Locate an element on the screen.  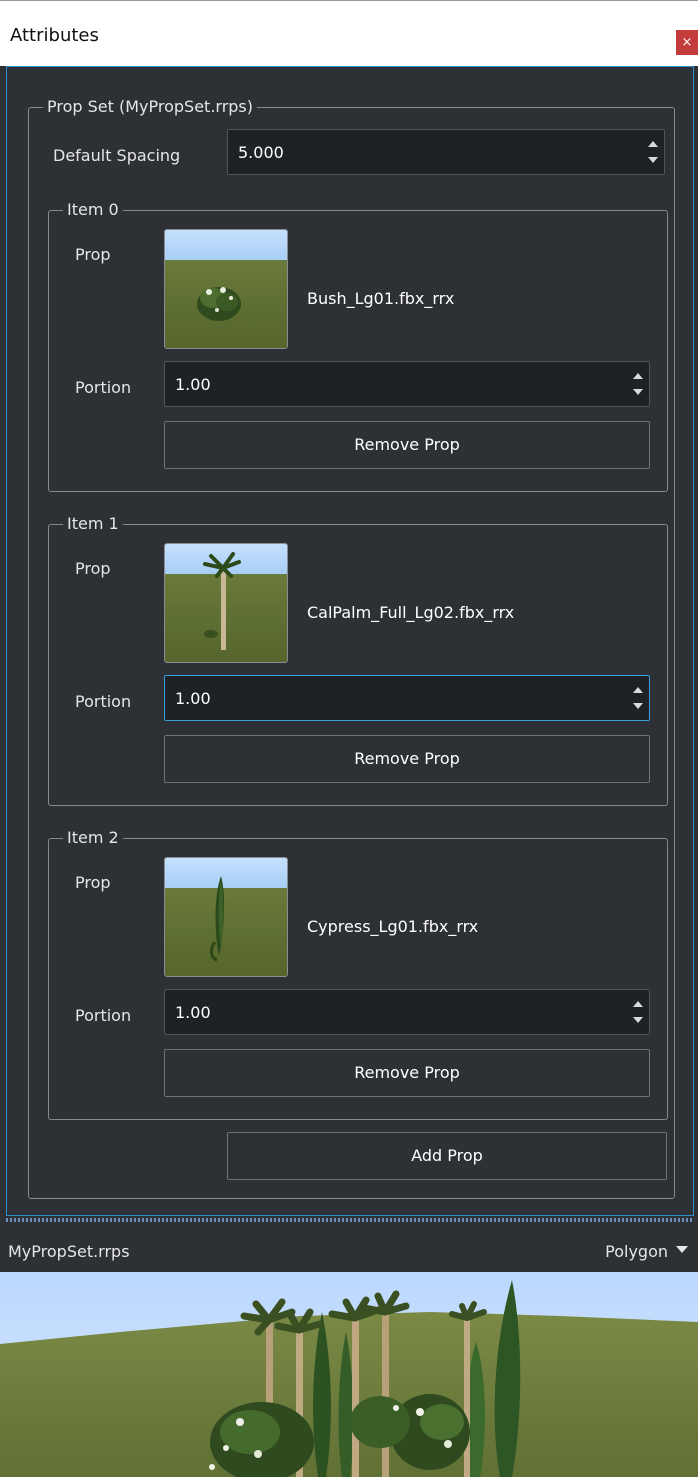
window-title: Attributes is located at coordinates (54, 35).